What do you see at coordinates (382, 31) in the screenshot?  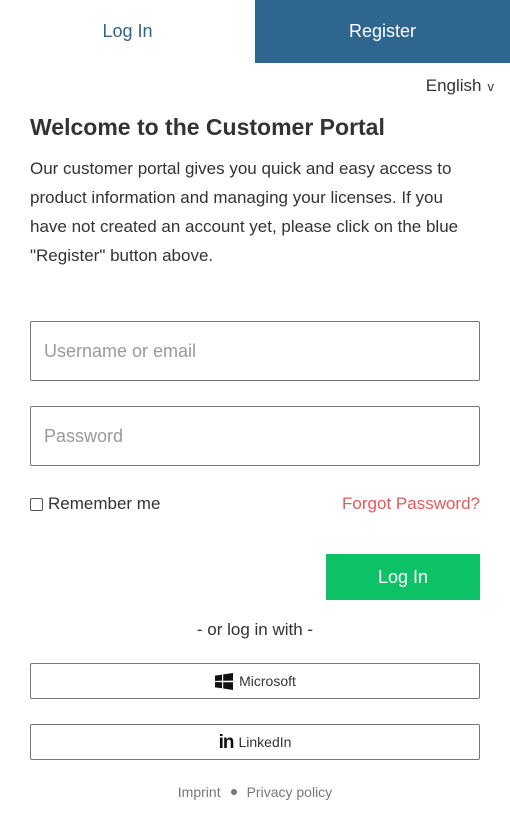 I see `tab-register: Register` at bounding box center [382, 31].